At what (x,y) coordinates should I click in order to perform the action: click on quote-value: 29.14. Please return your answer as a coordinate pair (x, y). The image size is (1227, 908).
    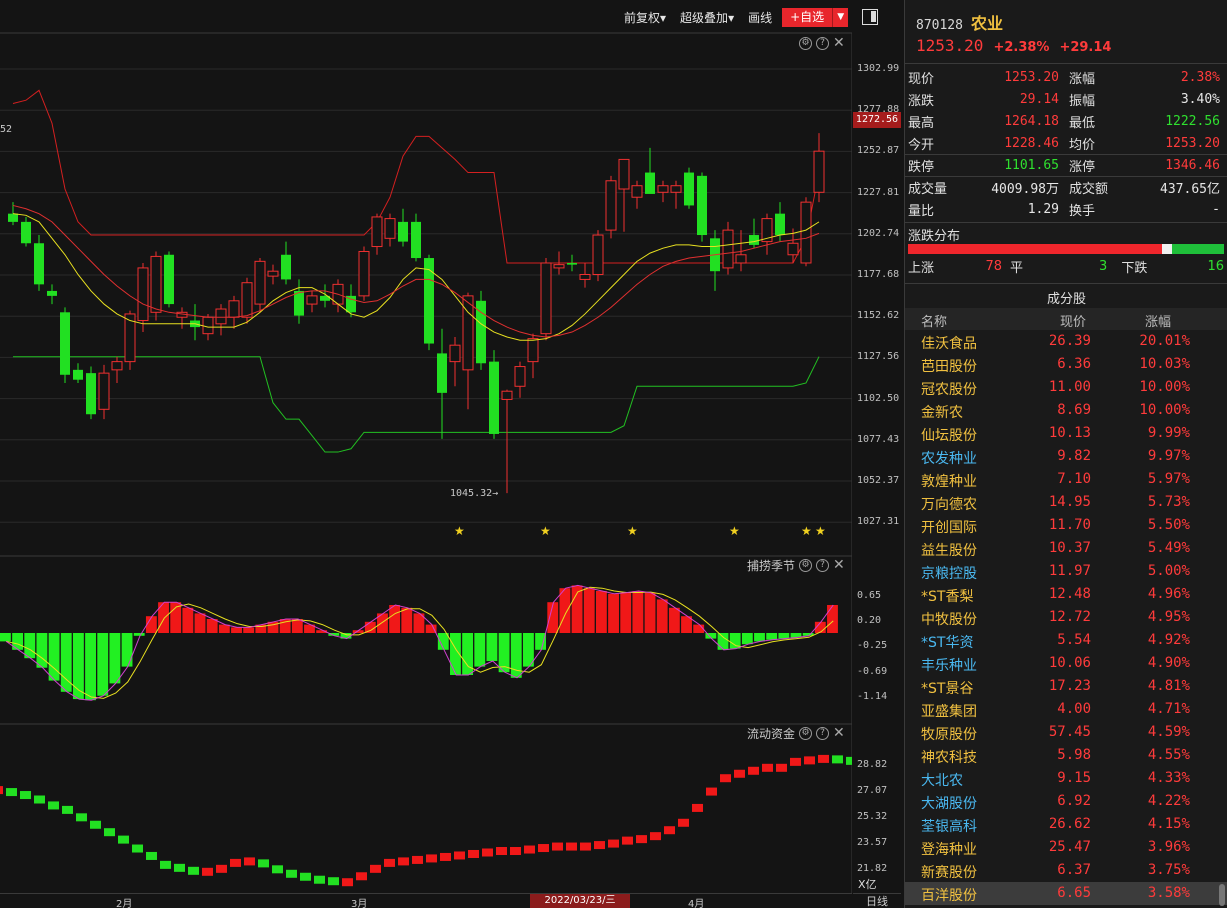
    Looking at the image, I should click on (1039, 99).